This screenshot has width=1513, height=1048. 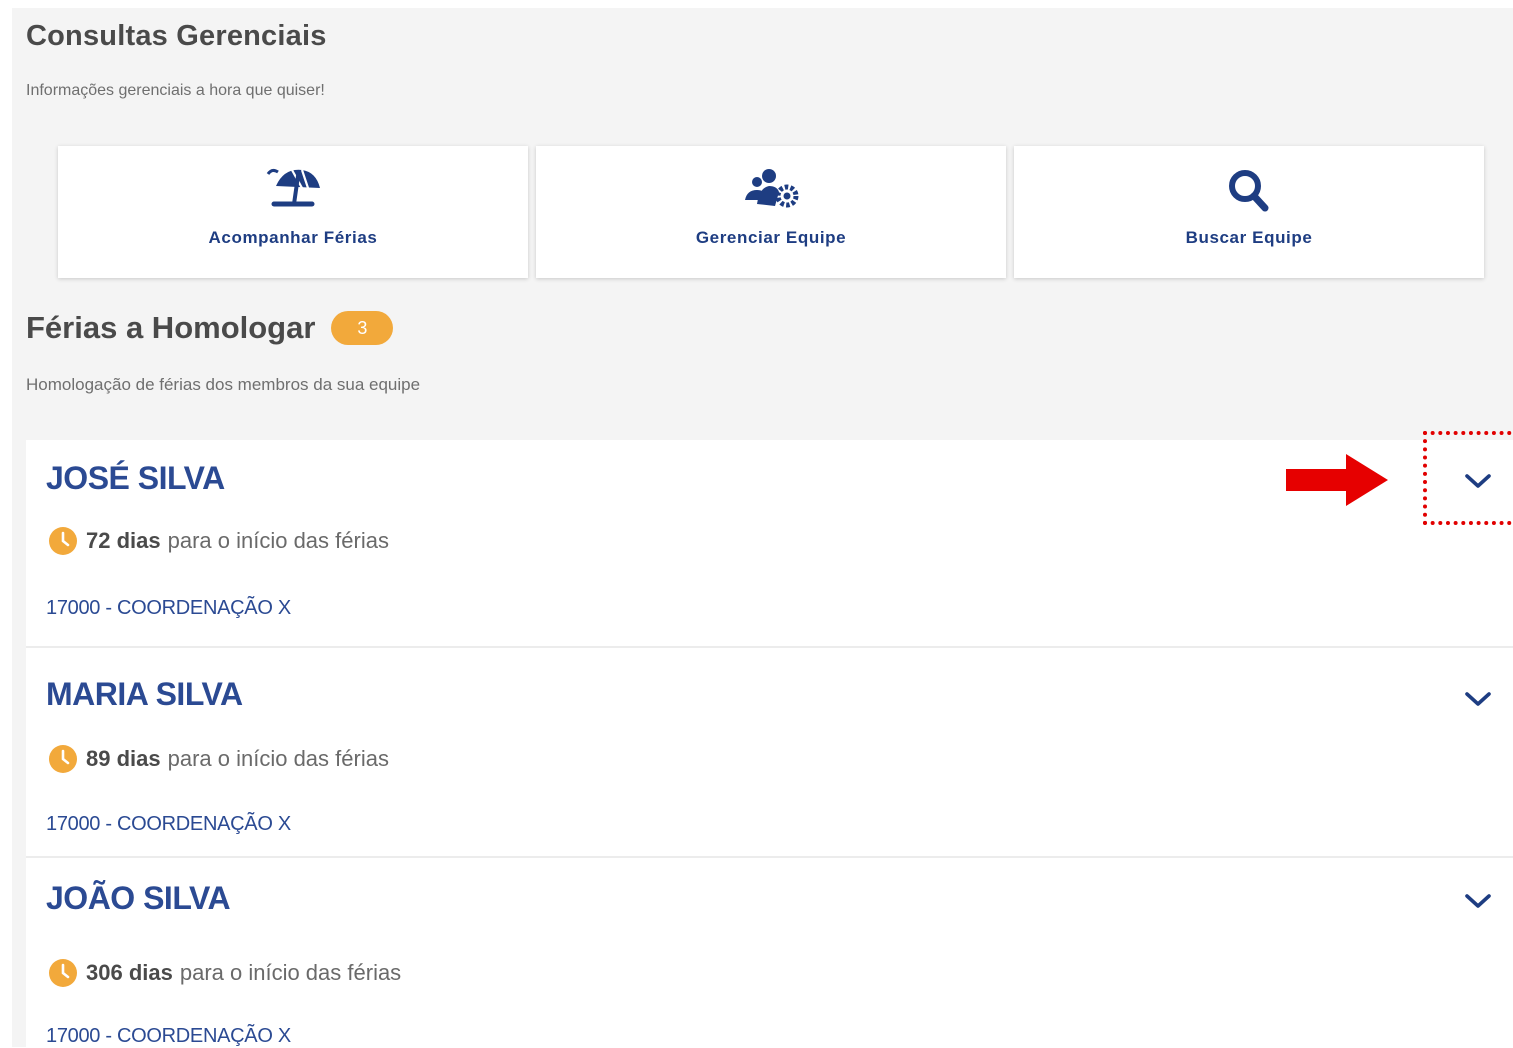 I want to click on employee-name: MARIA SILVA, so click(x=144, y=694).